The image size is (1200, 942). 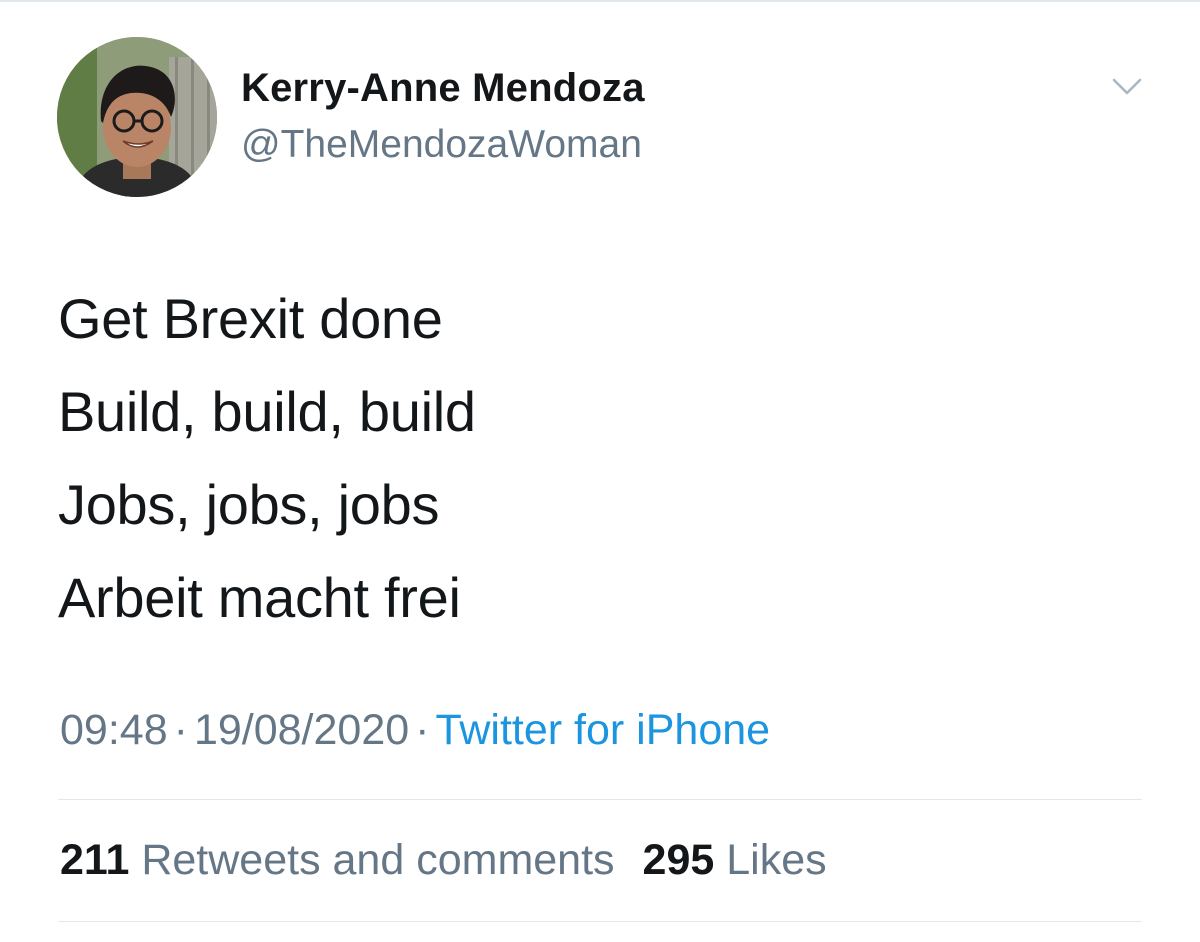 I want to click on tweet-source-link: Twitter for iPhone, so click(x=602, y=730).